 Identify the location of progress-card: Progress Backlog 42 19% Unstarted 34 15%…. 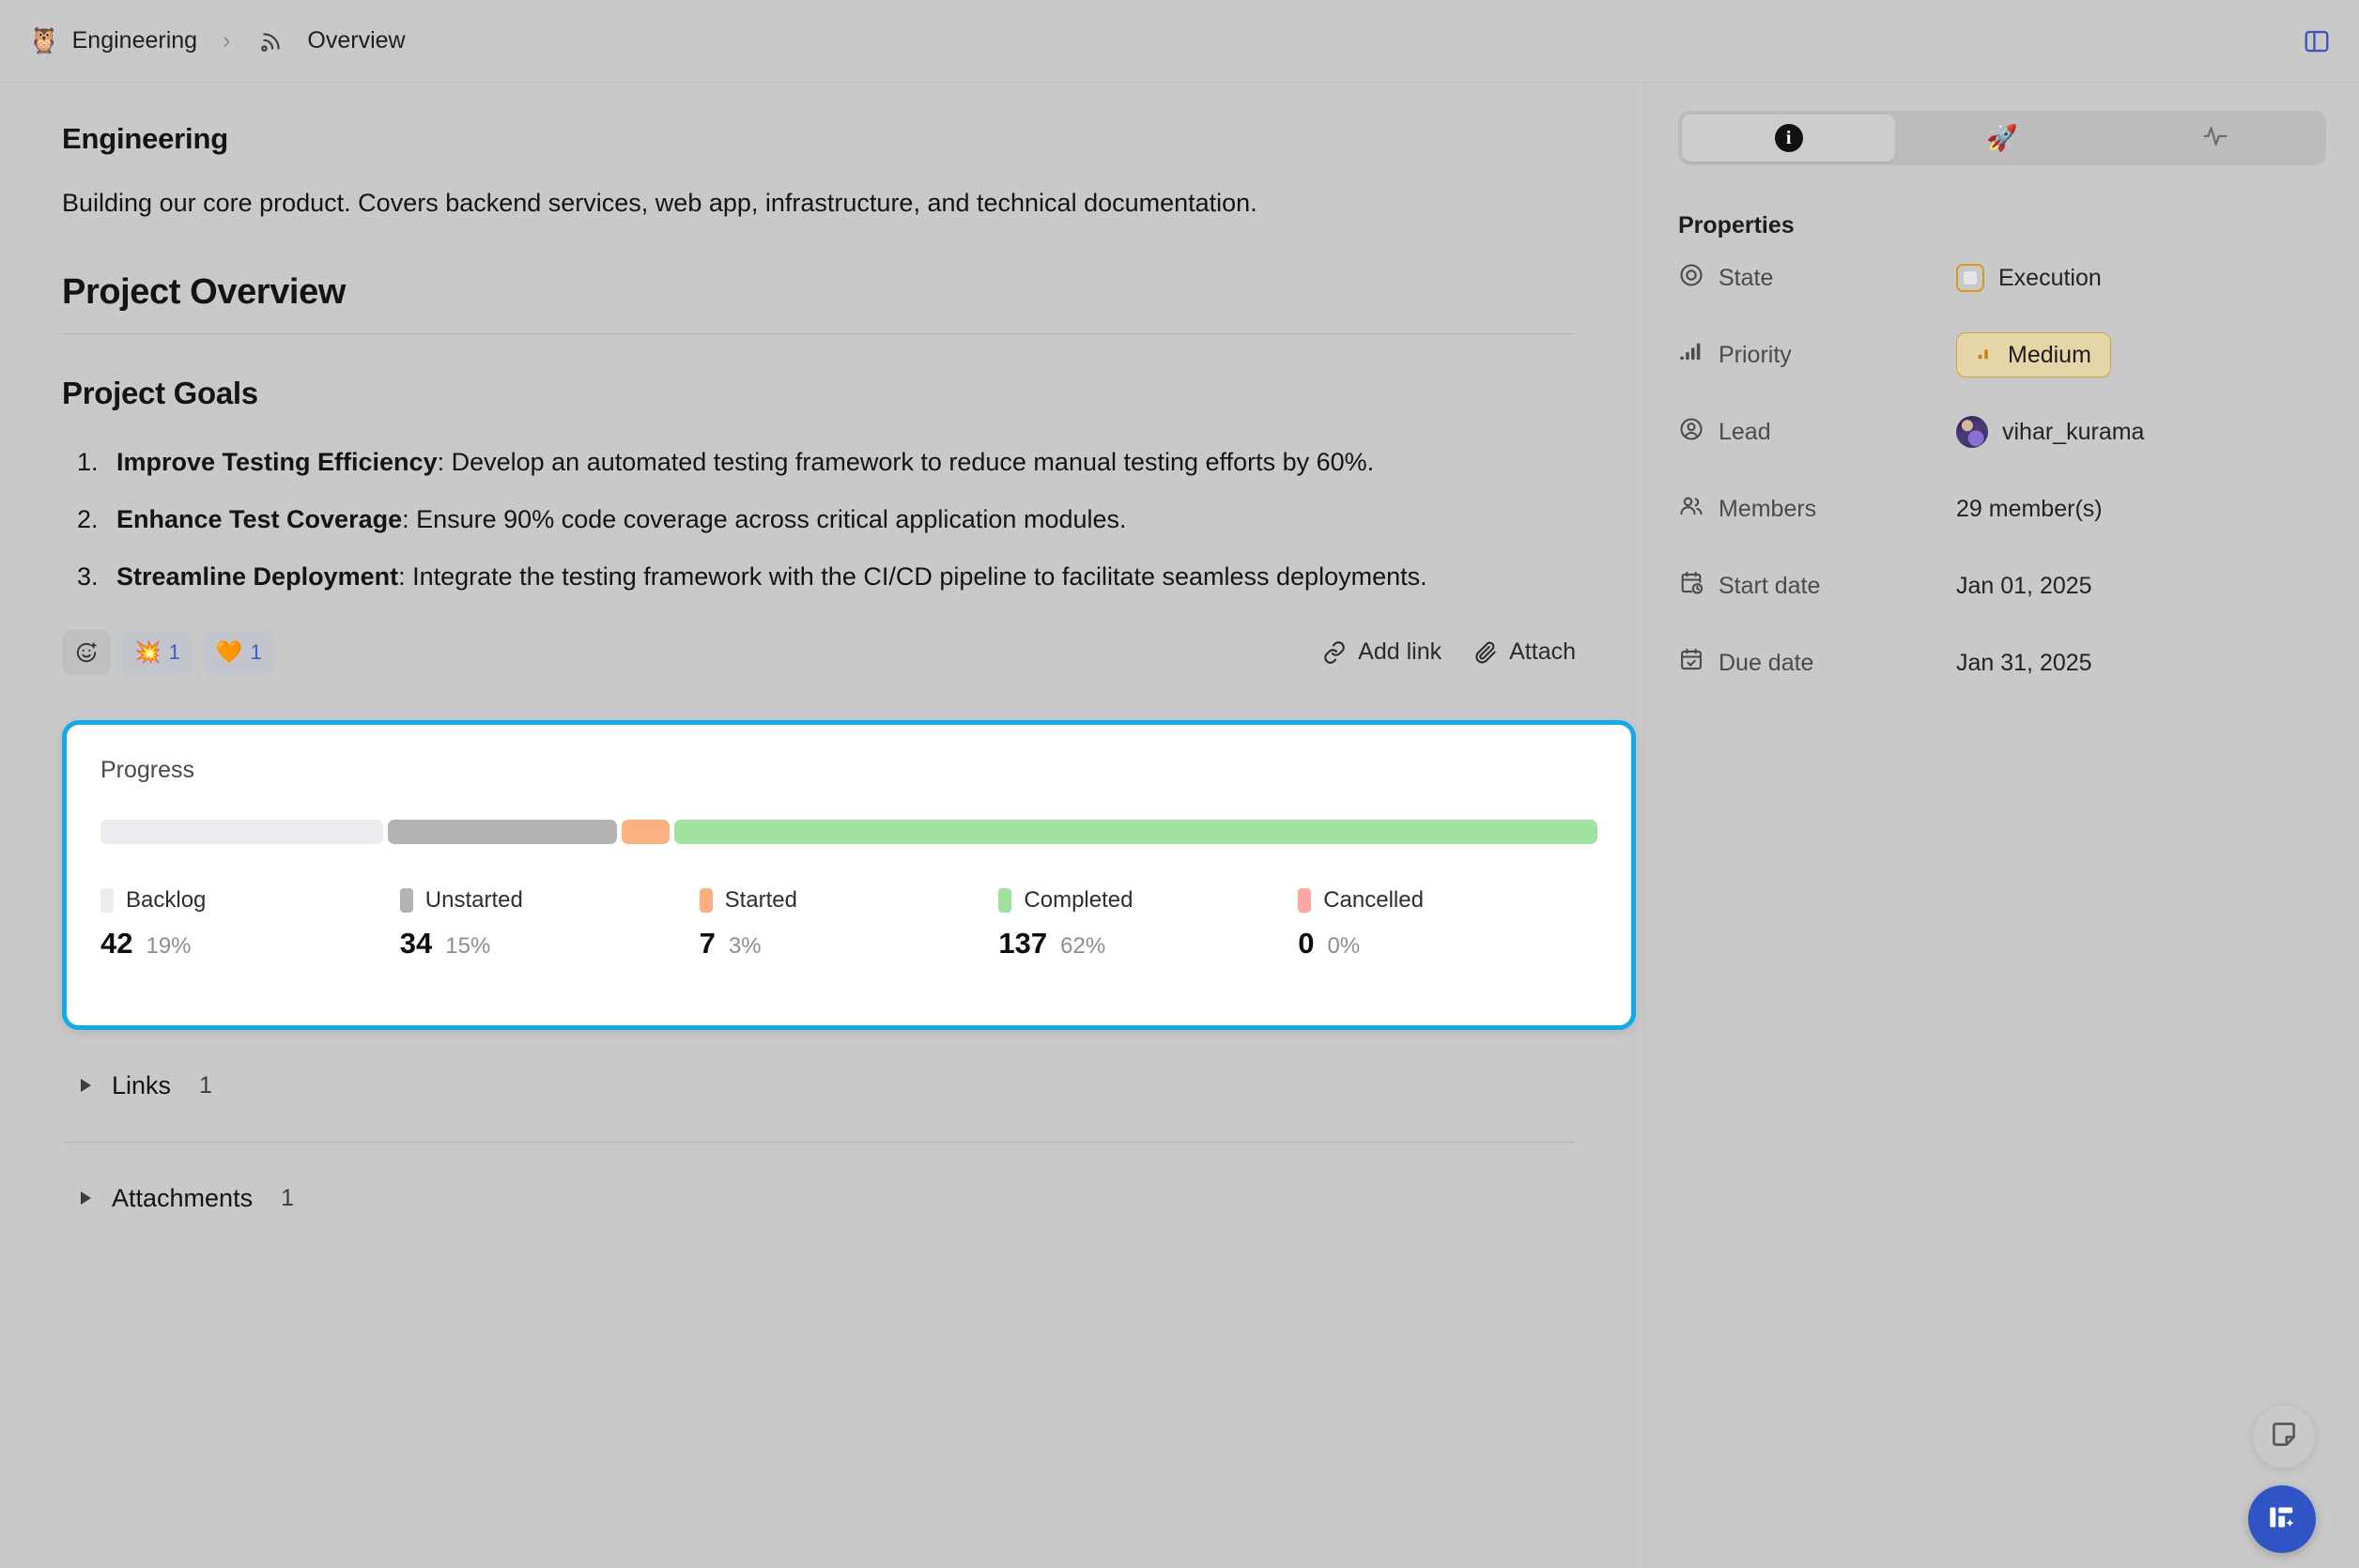
(849, 875).